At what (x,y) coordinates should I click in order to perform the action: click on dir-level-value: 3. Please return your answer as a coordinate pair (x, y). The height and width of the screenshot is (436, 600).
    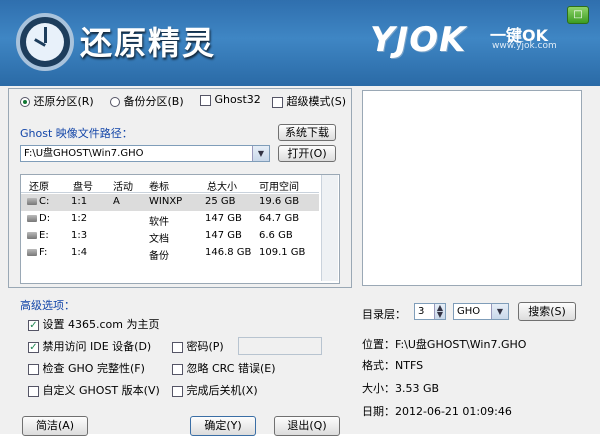
    Looking at the image, I should click on (421, 311).